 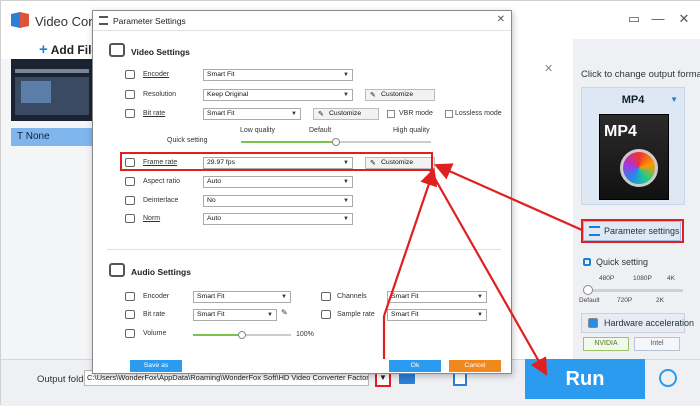 I want to click on audio-encoder-value: Smart Fit, so click(x=211, y=296).